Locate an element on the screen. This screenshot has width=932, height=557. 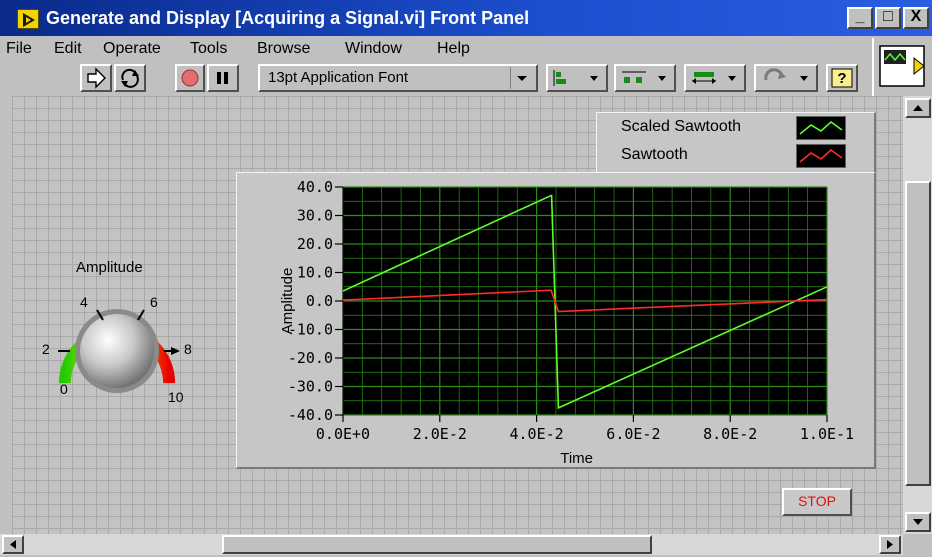
font-selector-value: 13pt Application Font is located at coordinates (338, 77).